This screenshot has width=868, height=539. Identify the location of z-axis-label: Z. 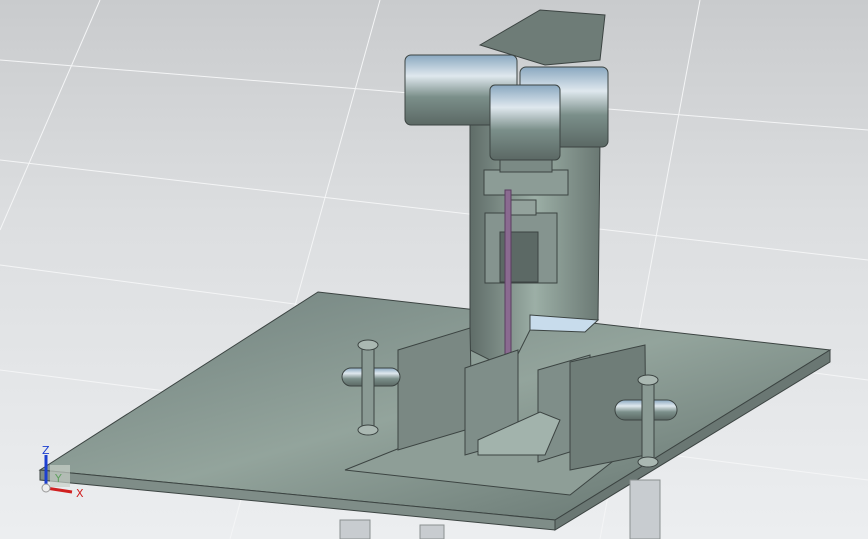
(46, 450).